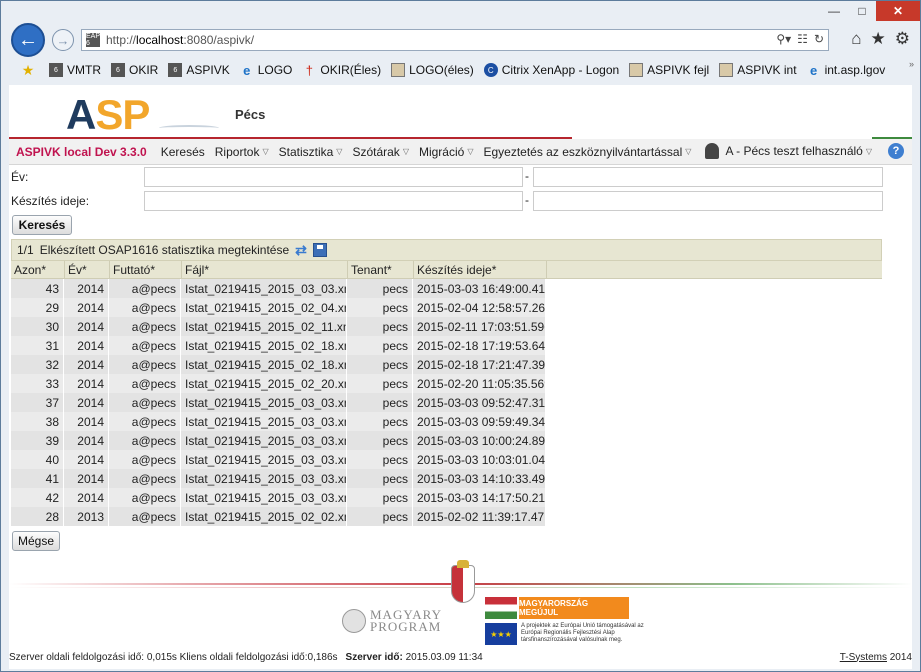  What do you see at coordinates (392, 620) in the screenshot?
I see `magyary-program-logo: MAGYARY PROGRAM` at bounding box center [392, 620].